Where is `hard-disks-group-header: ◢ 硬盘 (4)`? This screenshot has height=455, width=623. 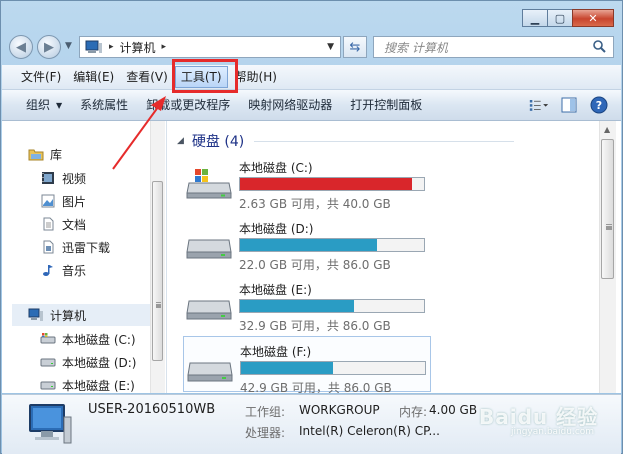
hard-disks-group-header: ◢ 硬盘 (4) is located at coordinates (346, 141).